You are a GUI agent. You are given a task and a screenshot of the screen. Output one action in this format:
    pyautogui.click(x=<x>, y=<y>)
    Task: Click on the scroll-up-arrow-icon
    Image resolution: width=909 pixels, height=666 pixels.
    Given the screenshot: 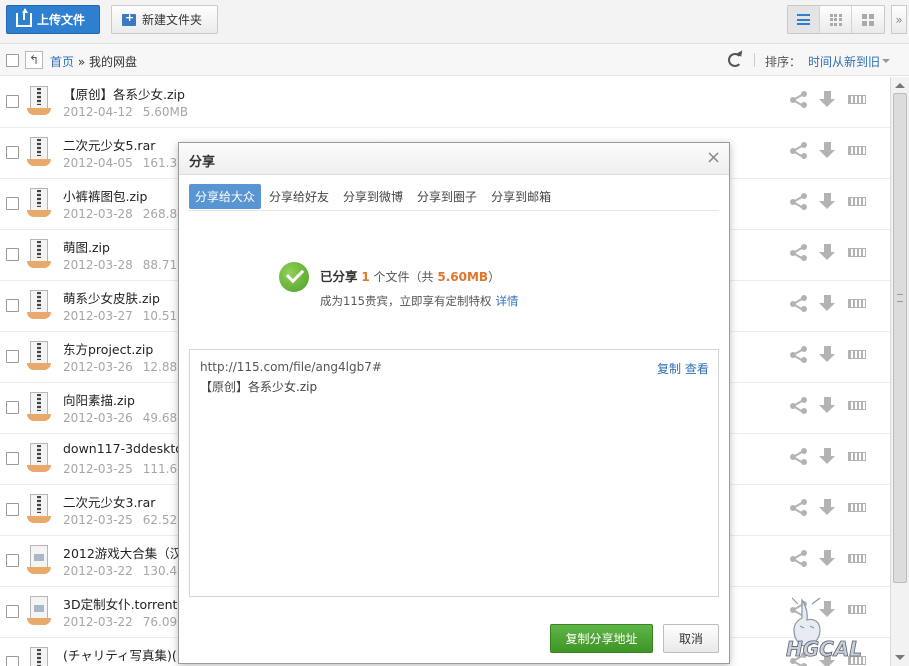 What is the action you would take?
    pyautogui.click(x=900, y=85)
    